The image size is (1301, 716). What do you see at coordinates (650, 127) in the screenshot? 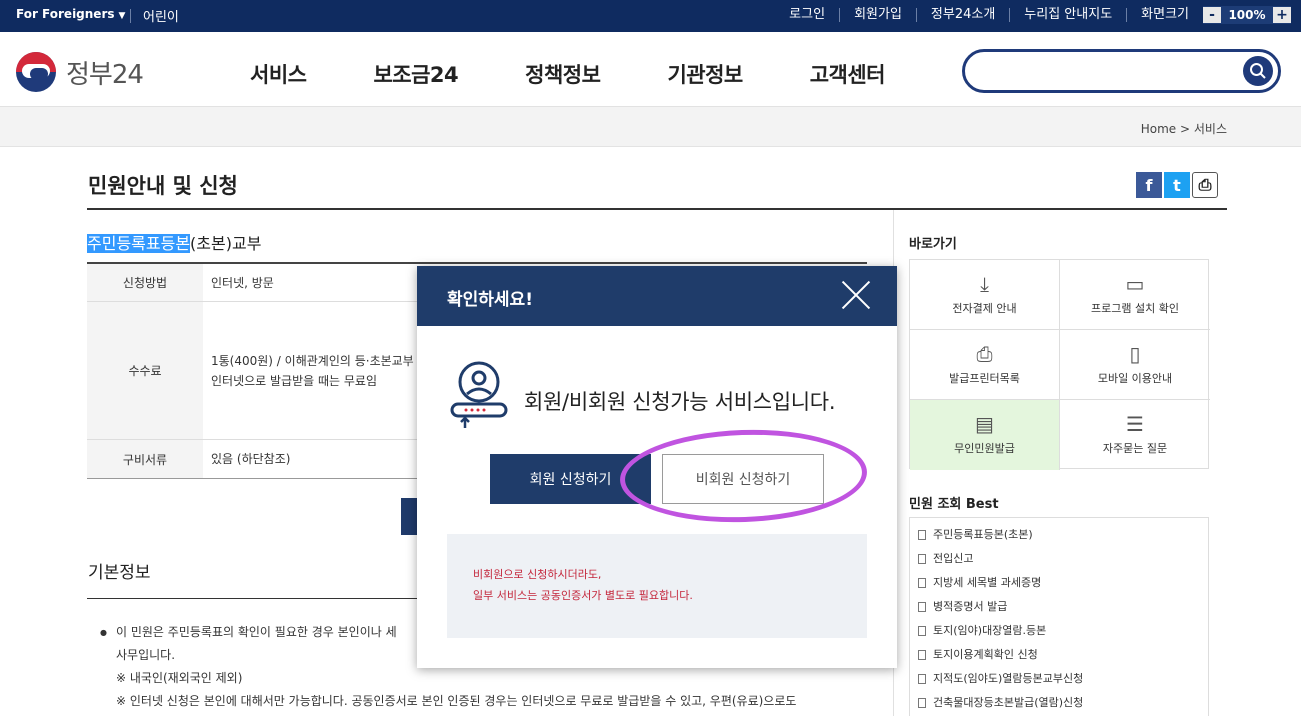
I see `breadcrumb-bar: Home > 서비스` at bounding box center [650, 127].